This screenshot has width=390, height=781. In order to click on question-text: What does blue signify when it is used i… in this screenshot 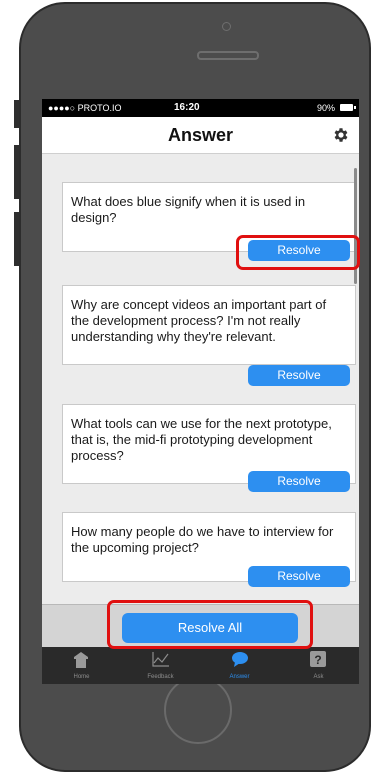, I will do `click(188, 209)`.